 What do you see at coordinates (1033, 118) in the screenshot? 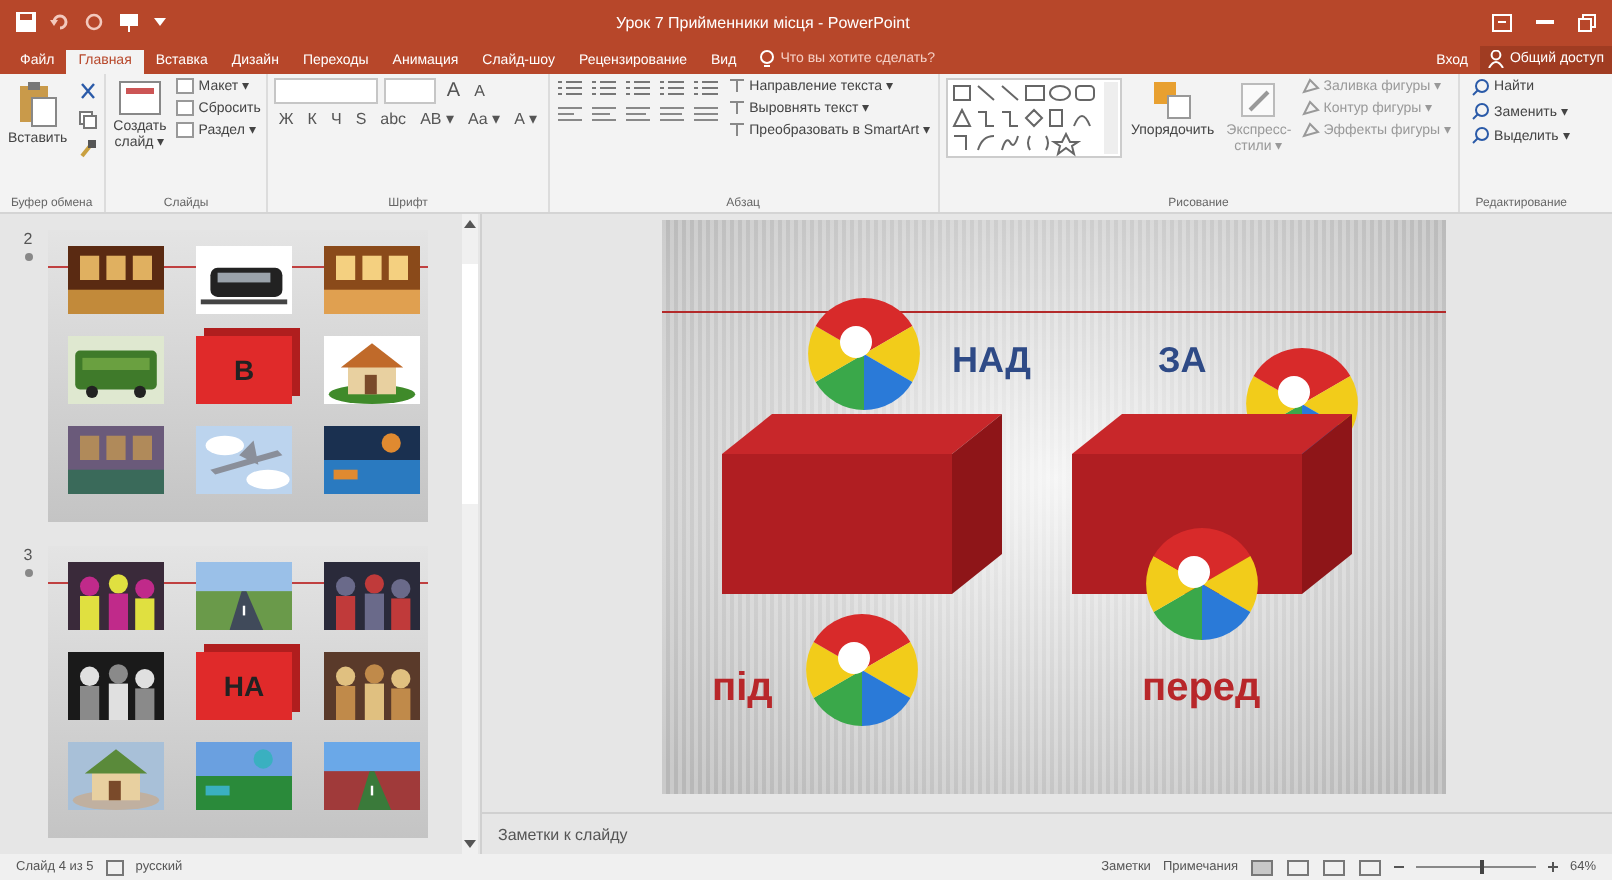
I see `shape-gallery` at bounding box center [1033, 118].